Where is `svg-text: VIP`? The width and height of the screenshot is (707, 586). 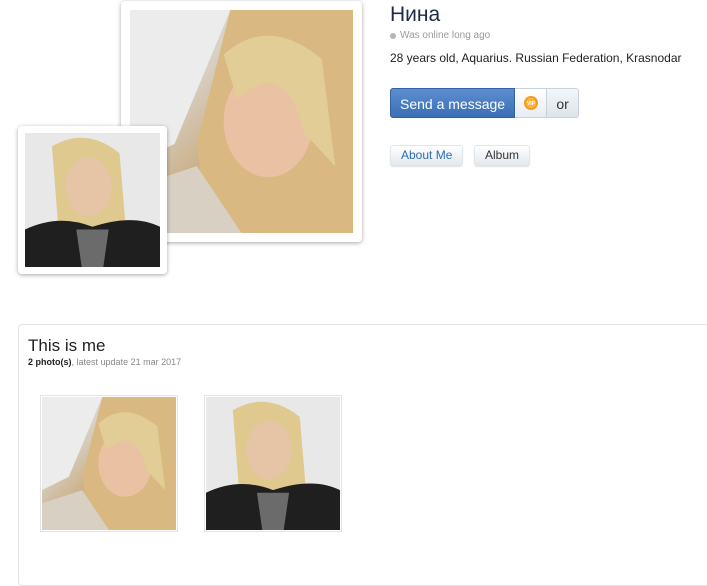
svg-text: VIP is located at coordinates (531, 104).